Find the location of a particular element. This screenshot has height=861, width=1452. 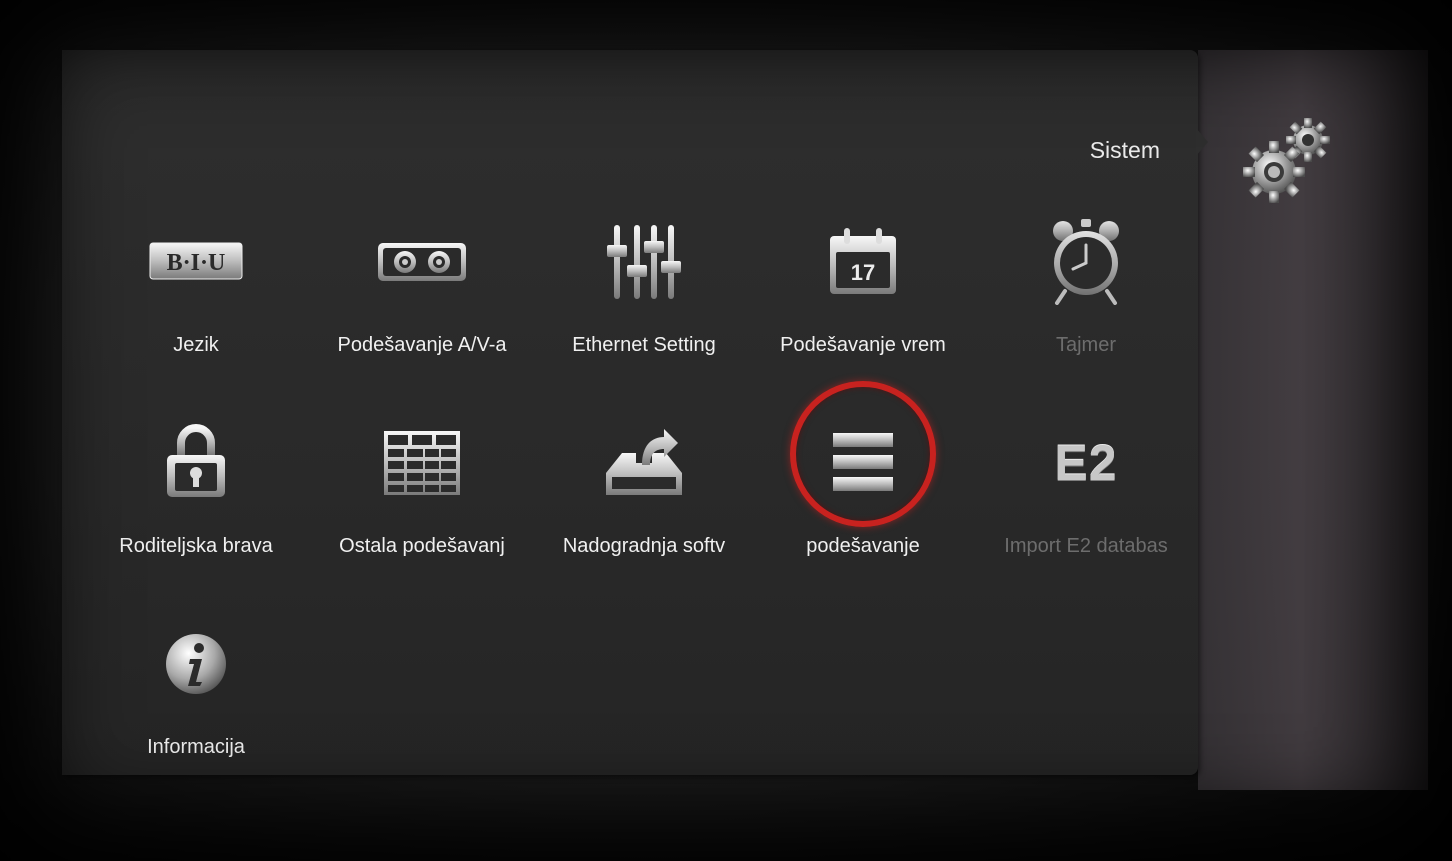

menu-item-timer: Tajmer is located at coordinates (1086, 297).